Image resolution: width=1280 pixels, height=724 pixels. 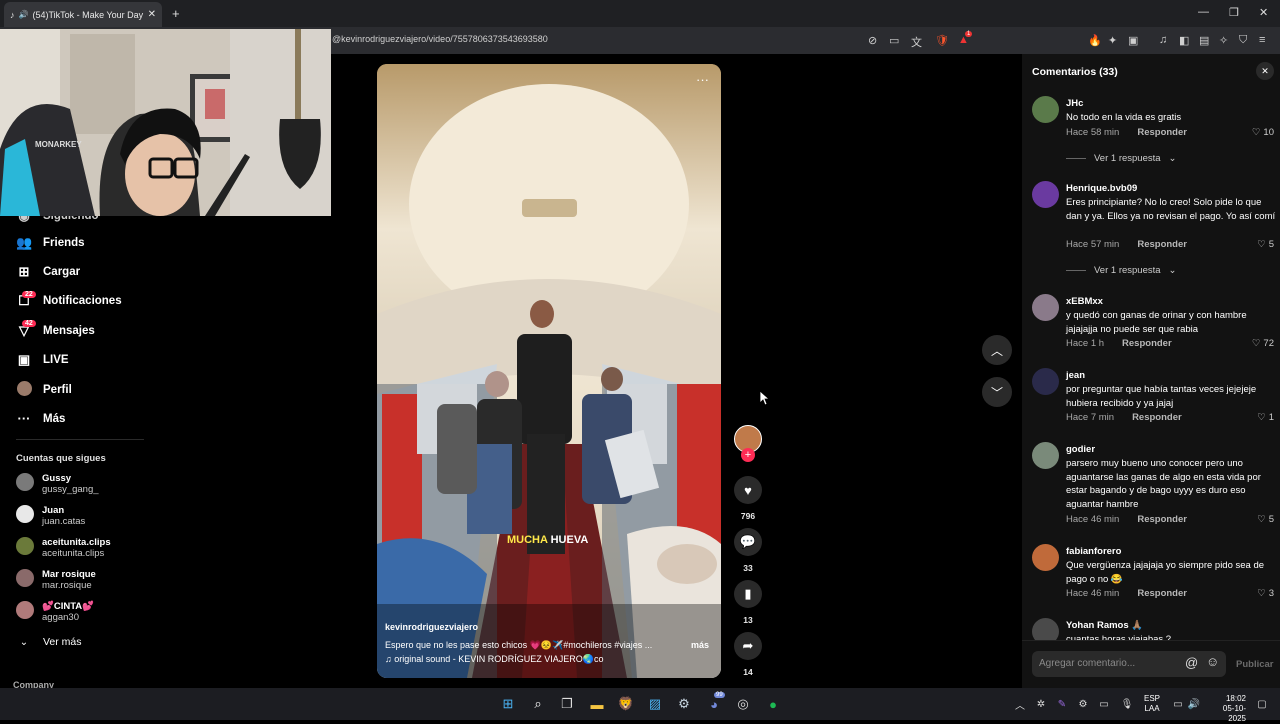 What do you see at coordinates (748, 594) in the screenshot?
I see `save-button: ▮` at bounding box center [748, 594].